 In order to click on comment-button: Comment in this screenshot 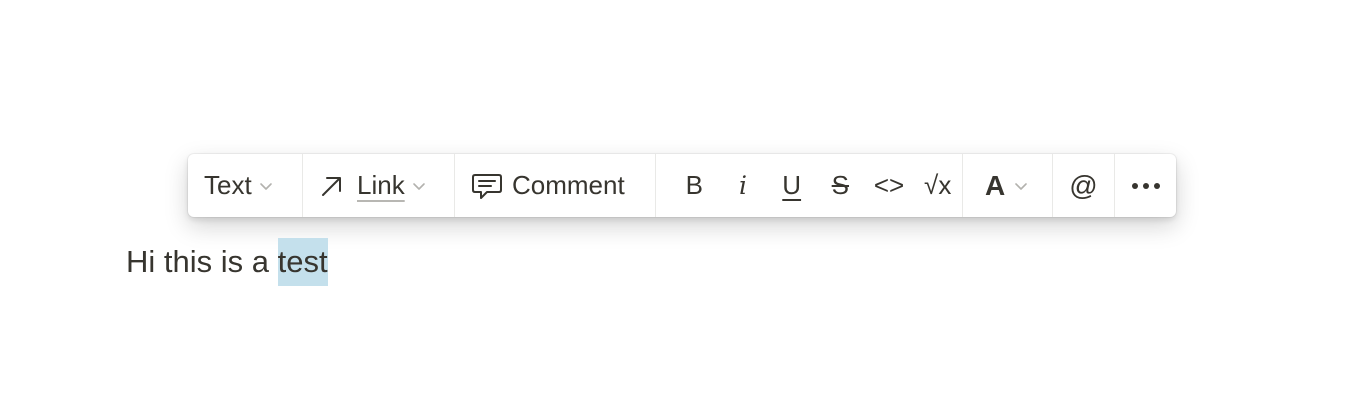, I will do `click(548, 185)`.